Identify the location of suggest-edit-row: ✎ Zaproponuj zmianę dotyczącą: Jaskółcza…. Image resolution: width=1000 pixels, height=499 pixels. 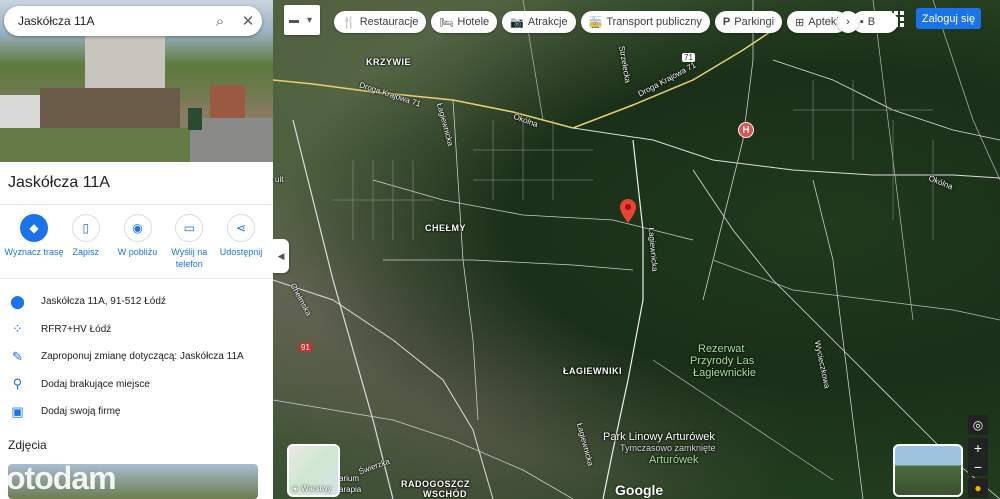
(136, 357).